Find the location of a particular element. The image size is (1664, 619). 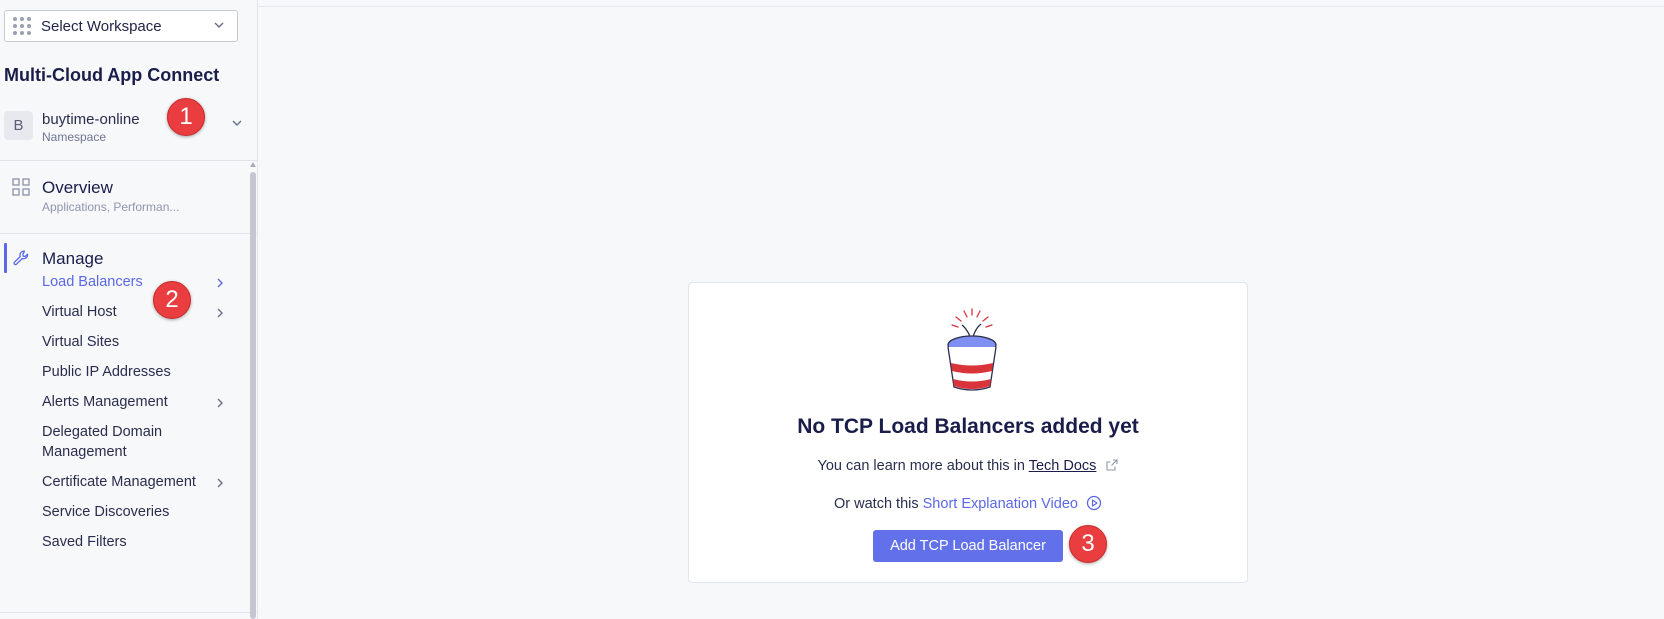

plant-pot-illustration is located at coordinates (972, 349).